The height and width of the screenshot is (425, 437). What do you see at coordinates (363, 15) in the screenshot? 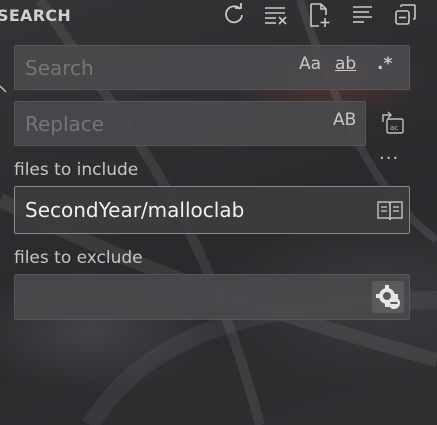
I see `view-as-tree-icon` at bounding box center [363, 15].